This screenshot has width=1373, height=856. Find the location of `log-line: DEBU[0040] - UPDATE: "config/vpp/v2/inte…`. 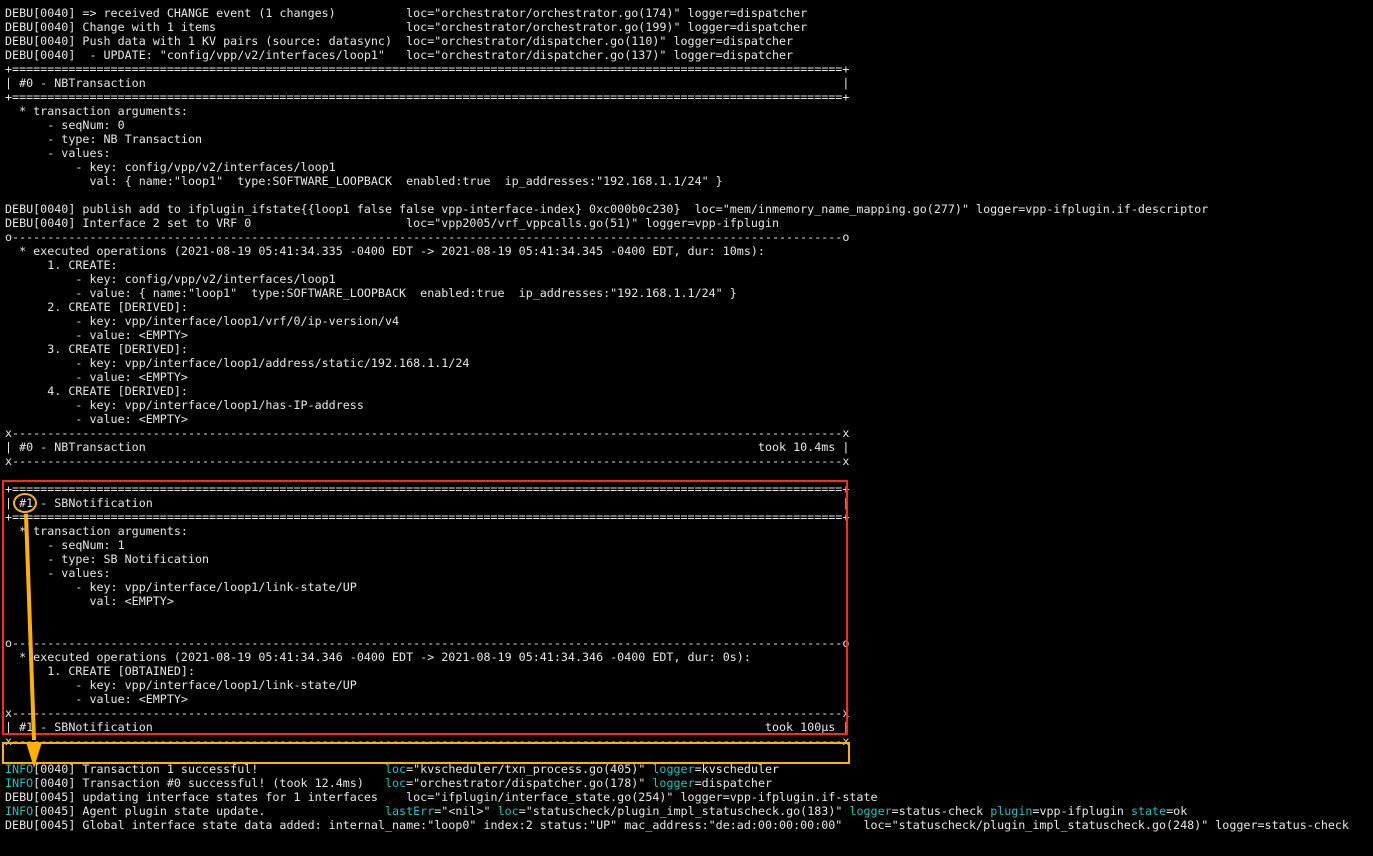

log-line: DEBU[0040] - UPDATE: "config/vpp/v2/inte… is located at coordinates (399, 55).